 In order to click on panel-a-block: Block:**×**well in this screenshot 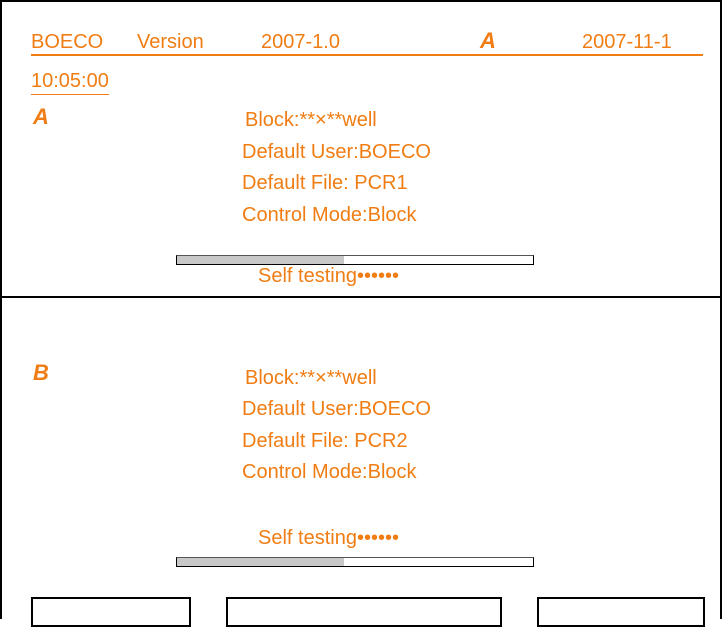, I will do `click(311, 120)`.